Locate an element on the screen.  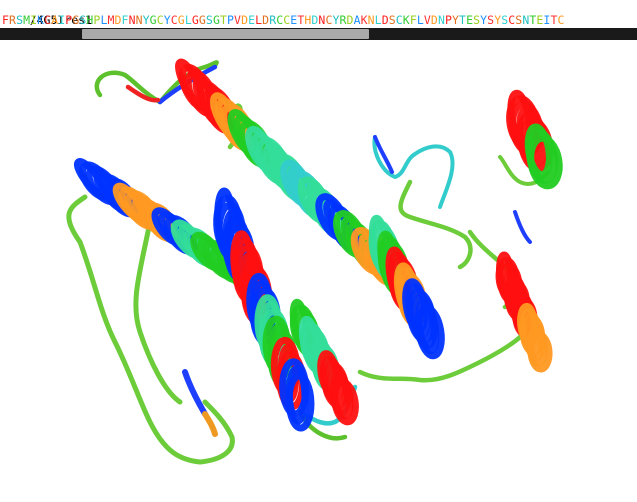
coil-top-right-cyan is located at coordinates (413, 172).